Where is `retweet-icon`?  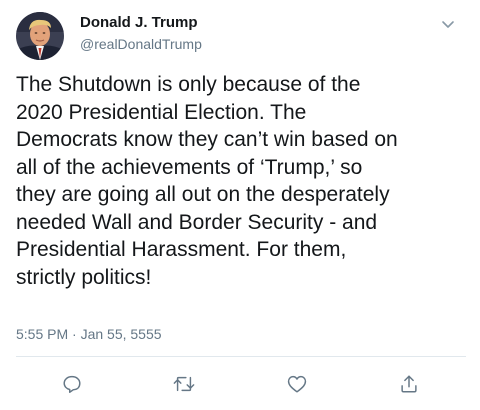
retweet-icon is located at coordinates (184, 384).